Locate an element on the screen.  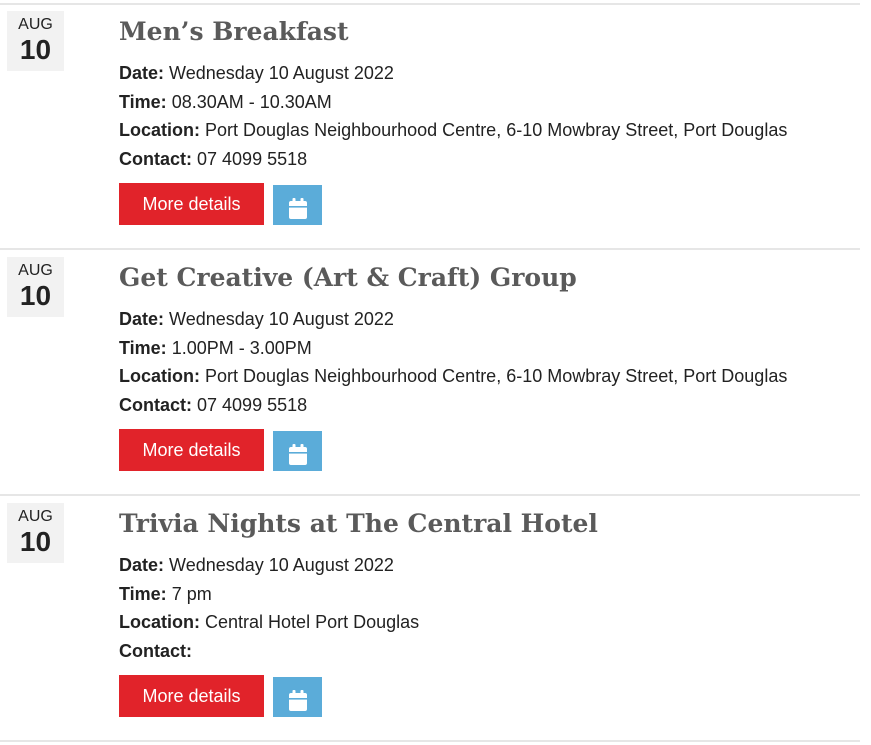
event-time-row: Time: 1.00PM - 3.00PM is located at coordinates (489, 348).